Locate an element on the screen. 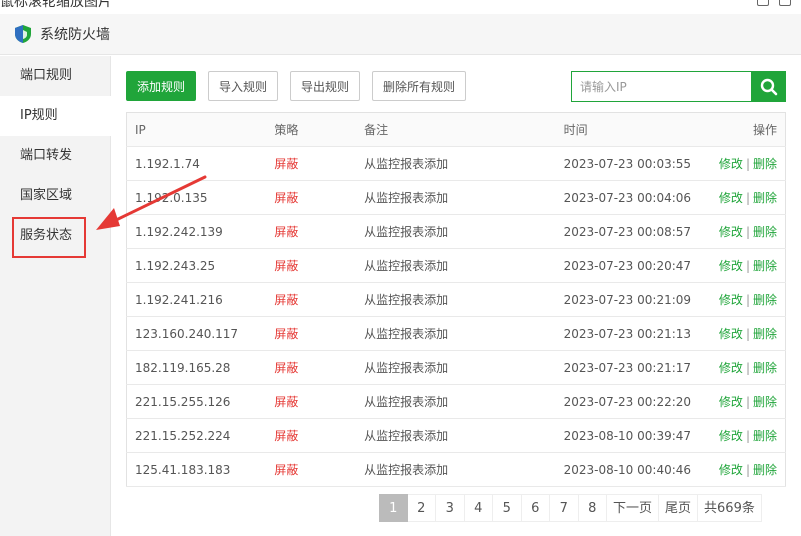  delete-all-rules-button: 删除所有规则 is located at coordinates (419, 86).